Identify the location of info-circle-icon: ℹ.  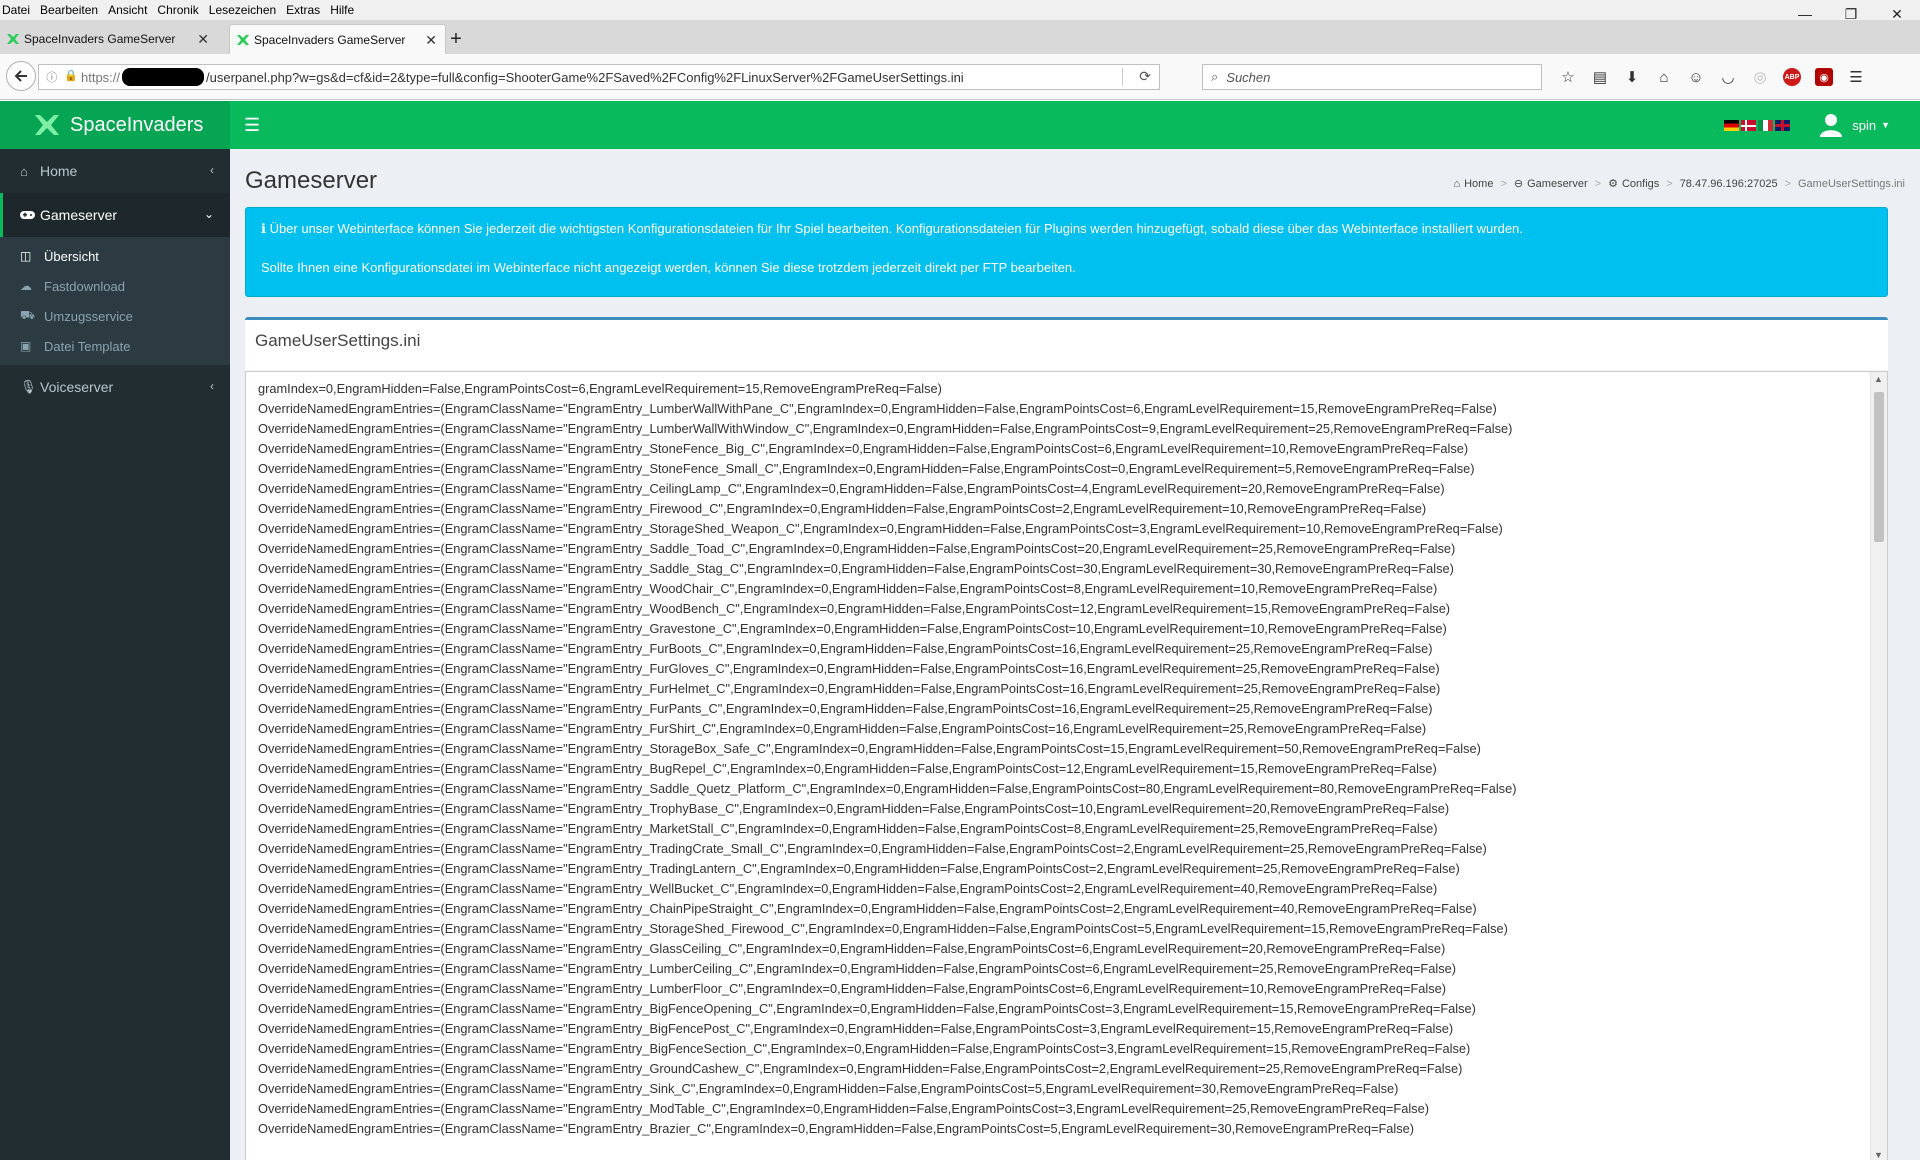
(265, 228).